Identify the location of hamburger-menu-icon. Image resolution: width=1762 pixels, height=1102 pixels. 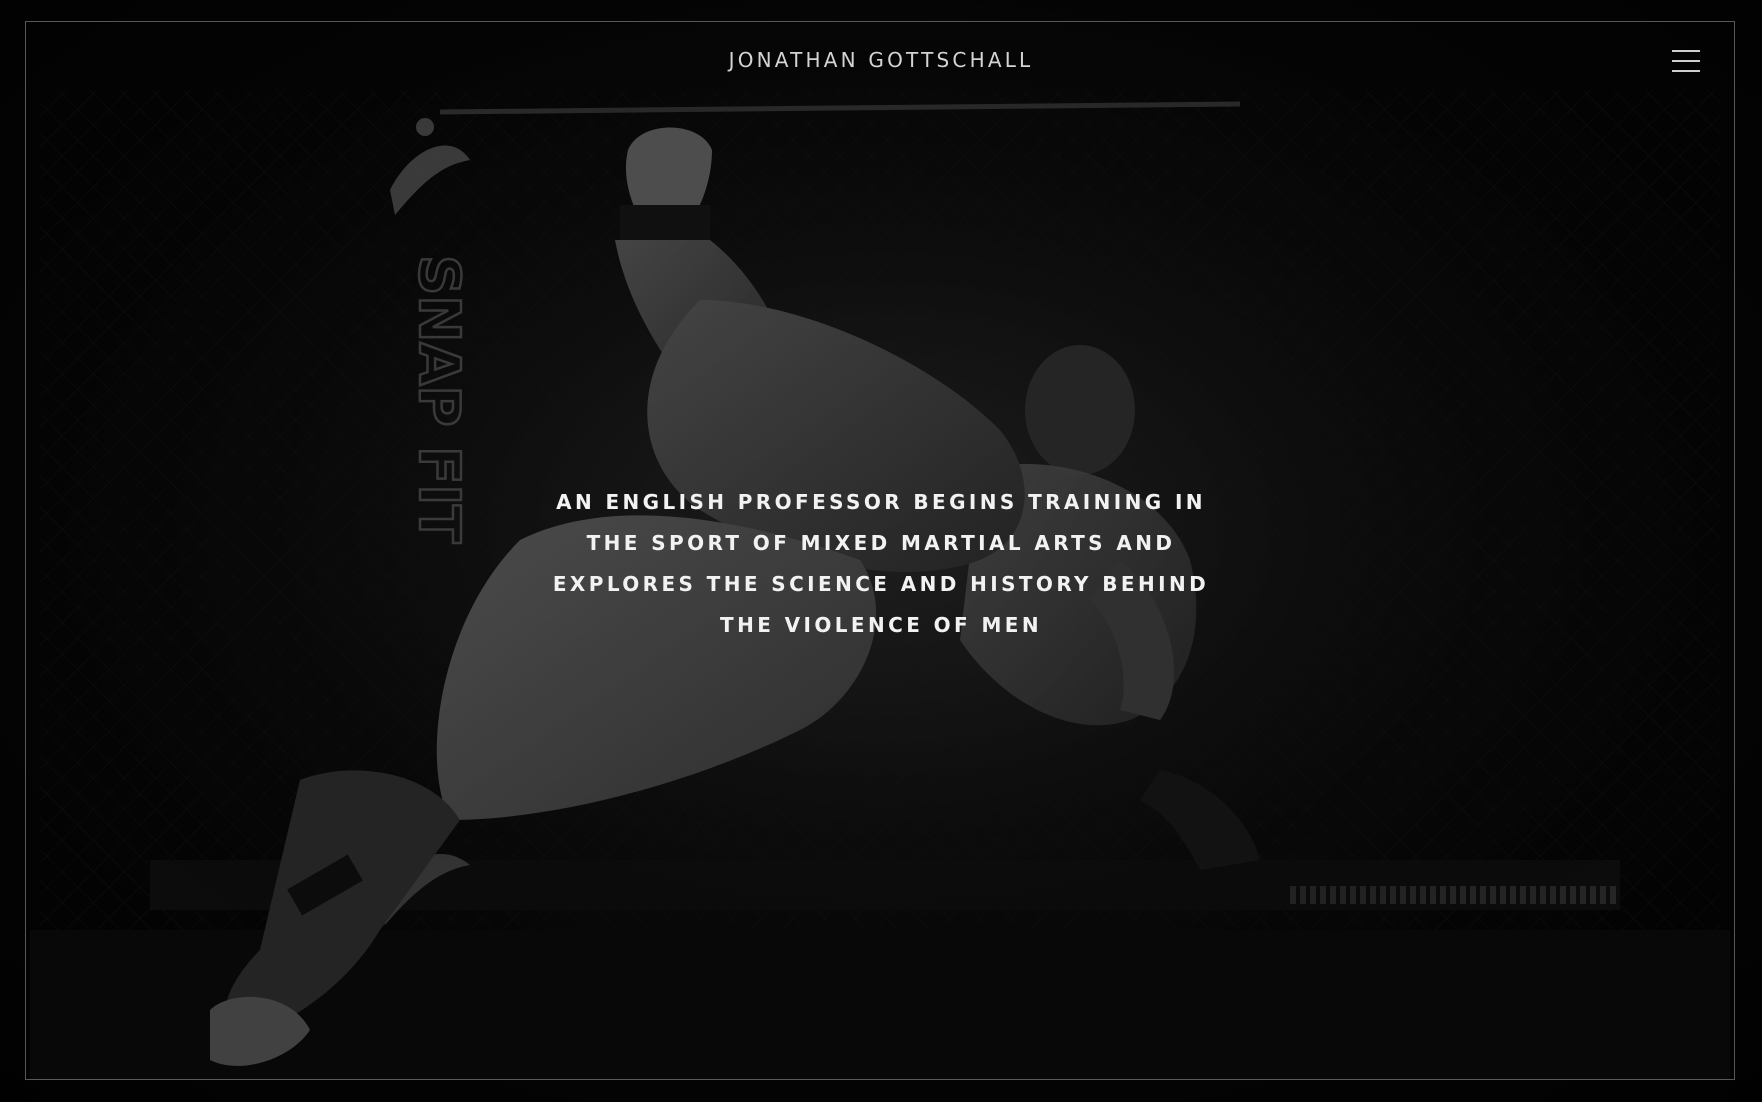
(1686, 61).